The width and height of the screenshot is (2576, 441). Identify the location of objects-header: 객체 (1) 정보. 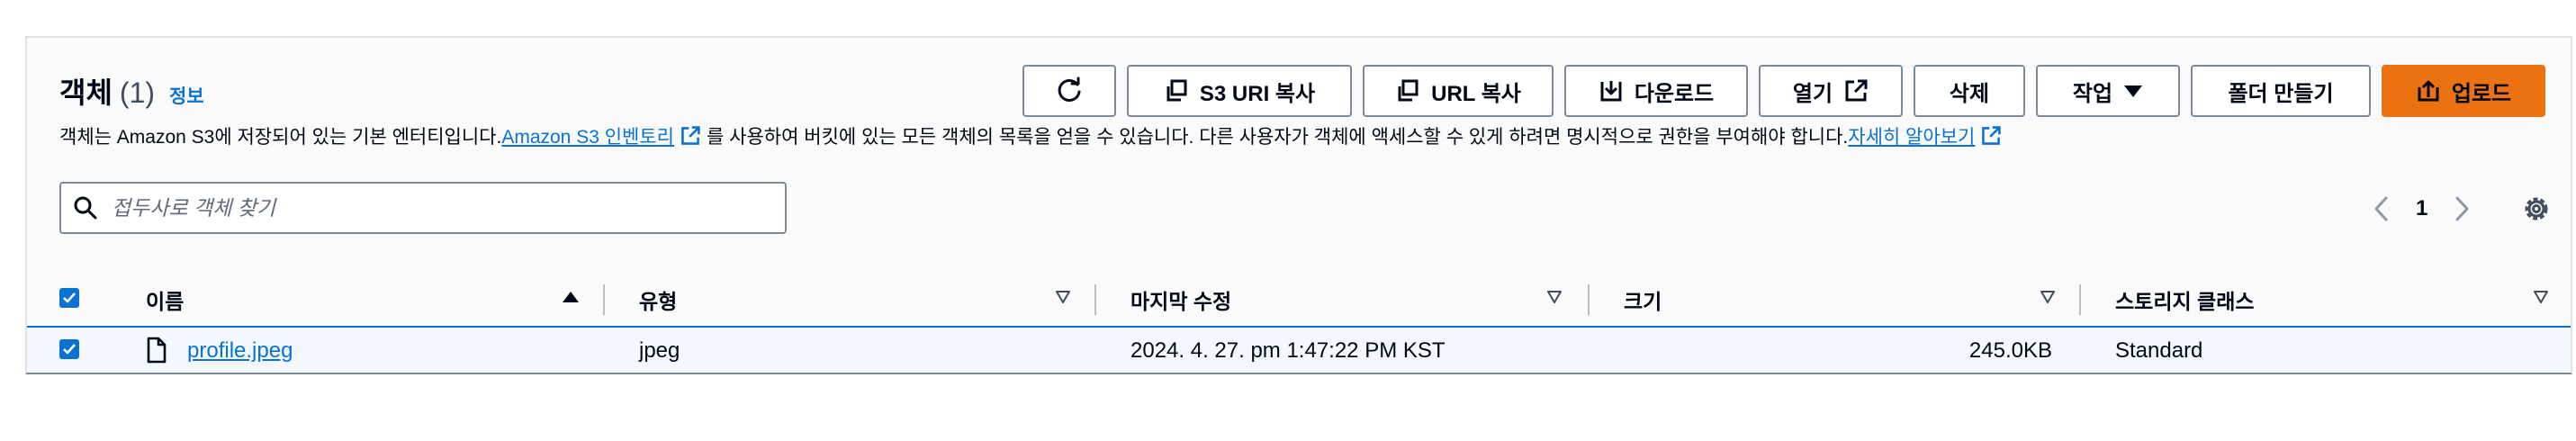
(131, 91).